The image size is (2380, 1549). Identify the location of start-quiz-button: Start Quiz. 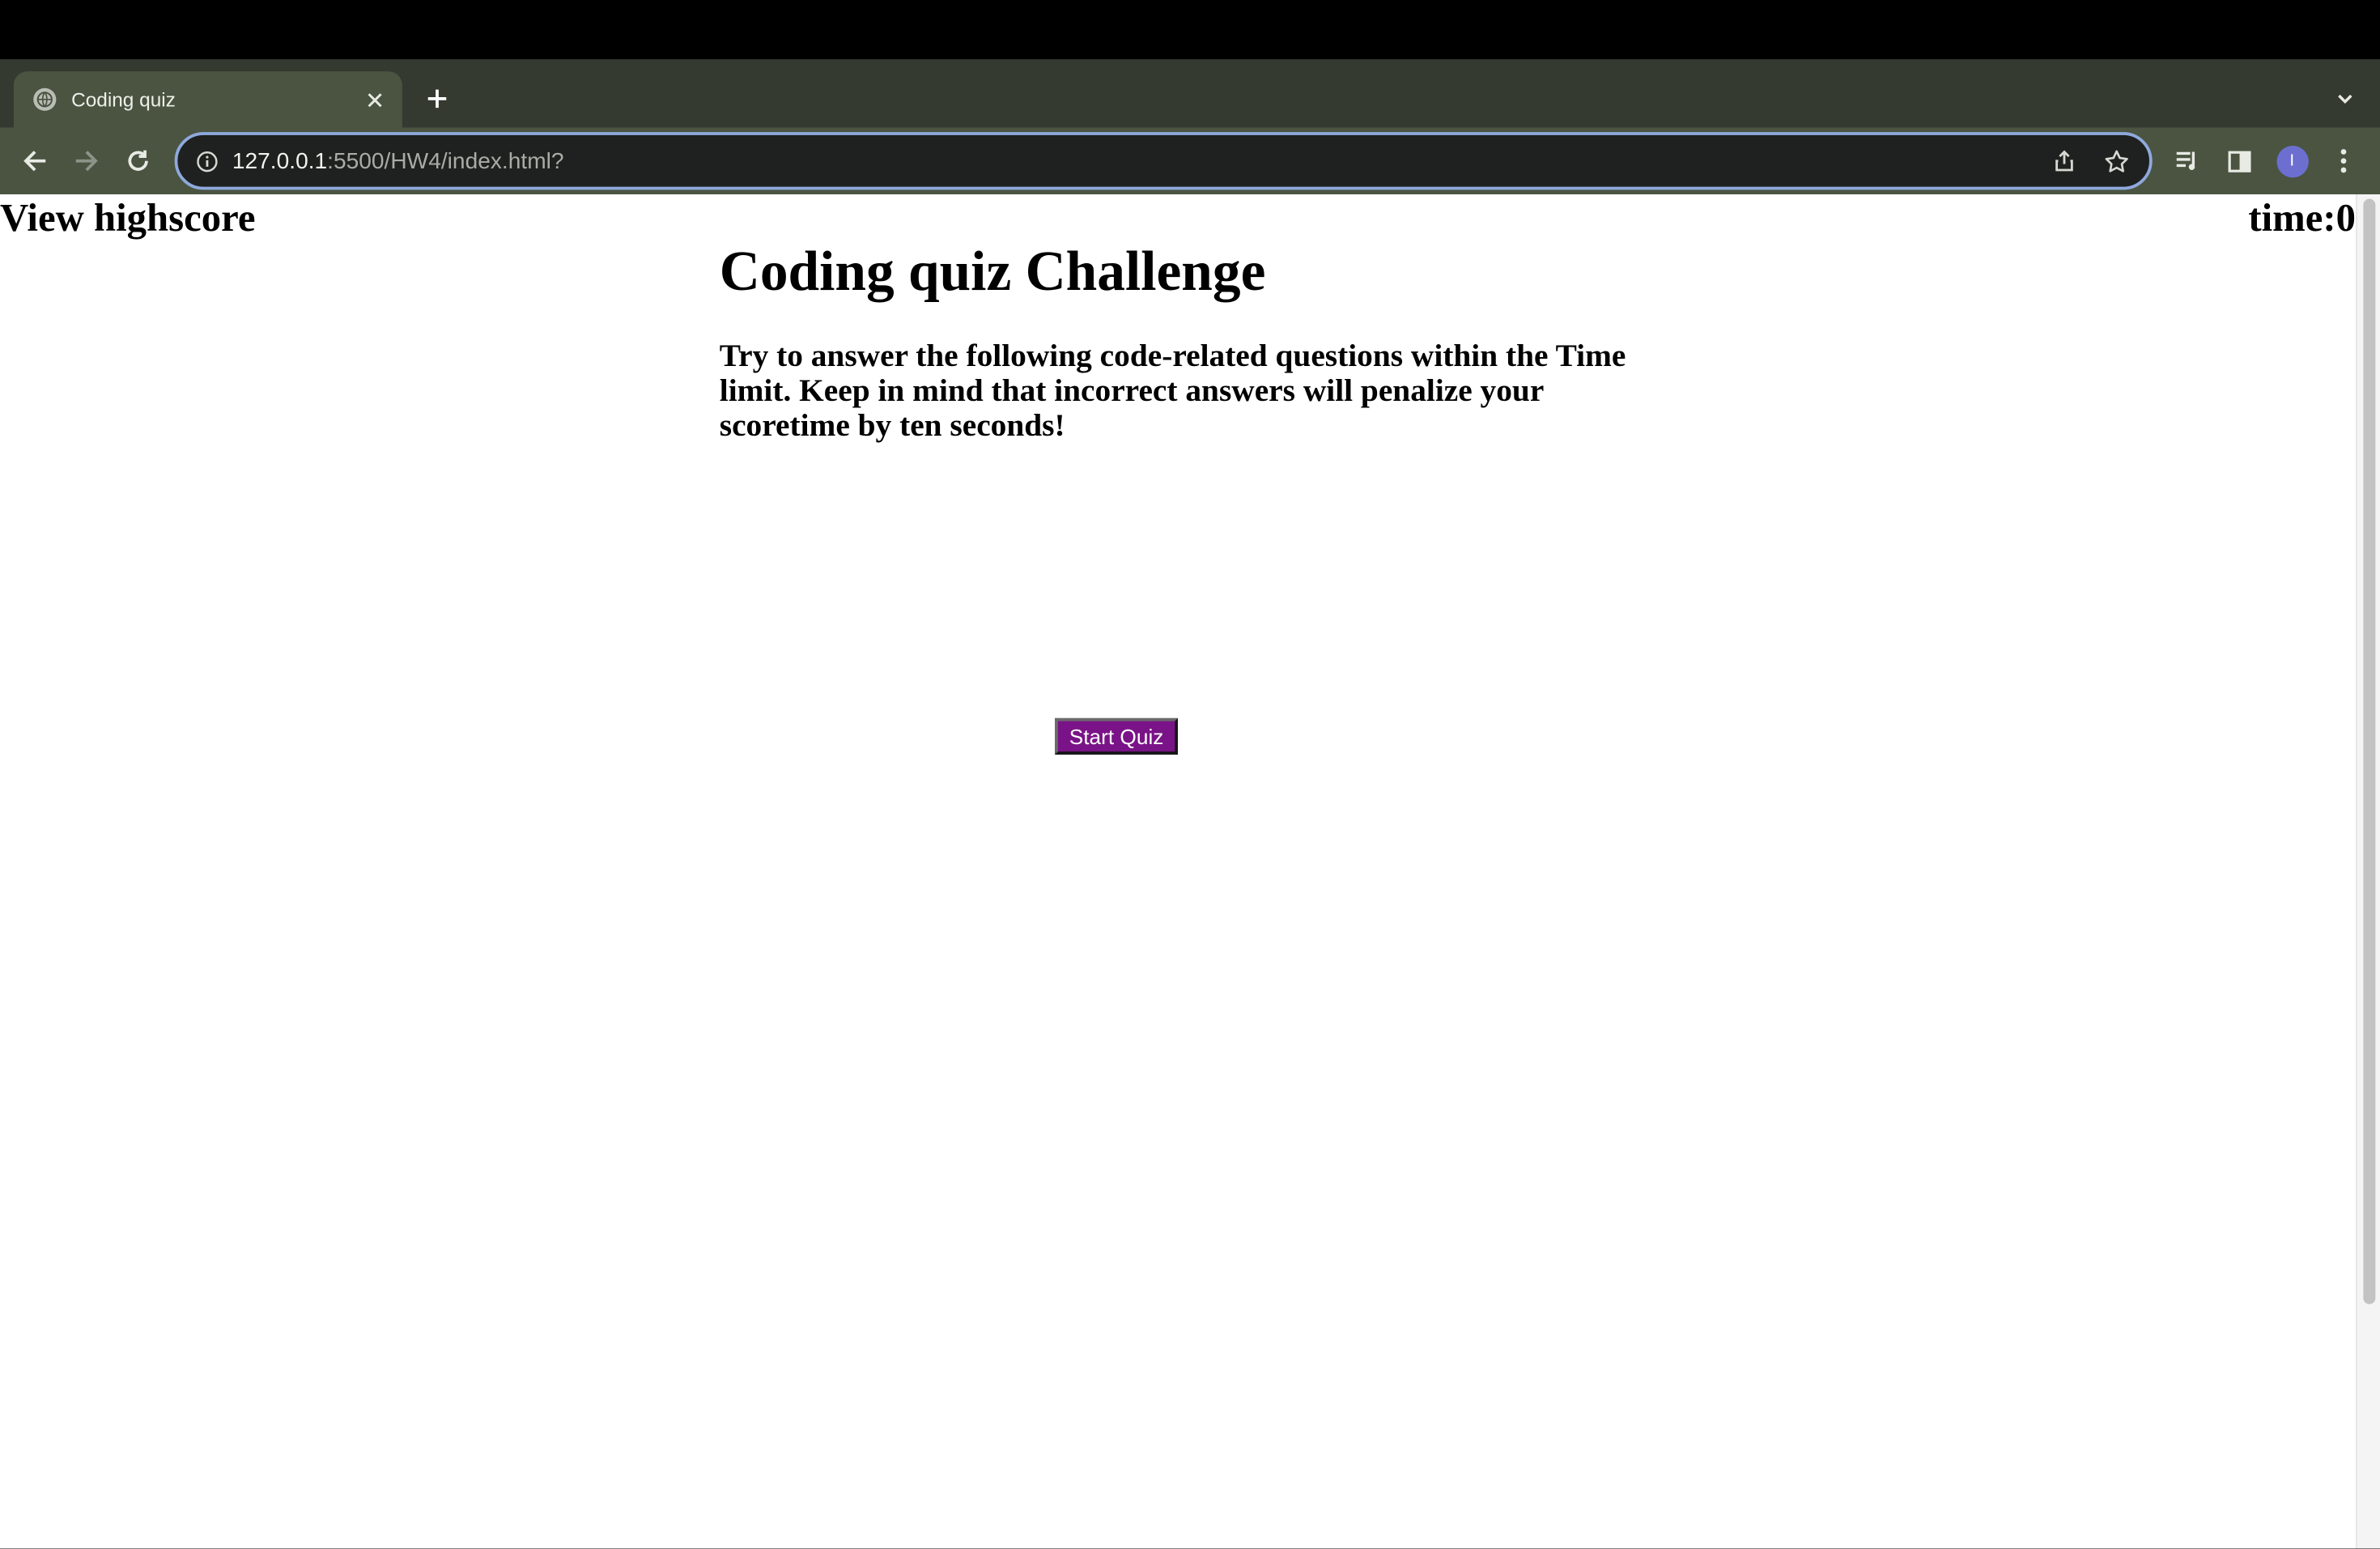
(1116, 736).